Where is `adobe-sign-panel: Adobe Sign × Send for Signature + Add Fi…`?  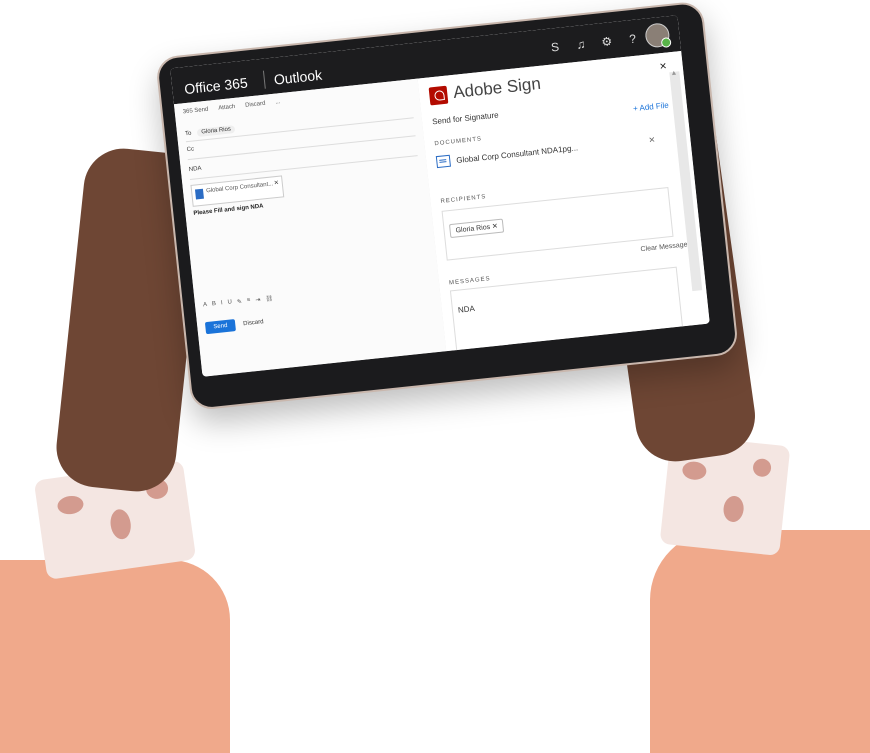 adobe-sign-panel: Adobe Sign × Send for Signature + Add Fi… is located at coordinates (563, 201).